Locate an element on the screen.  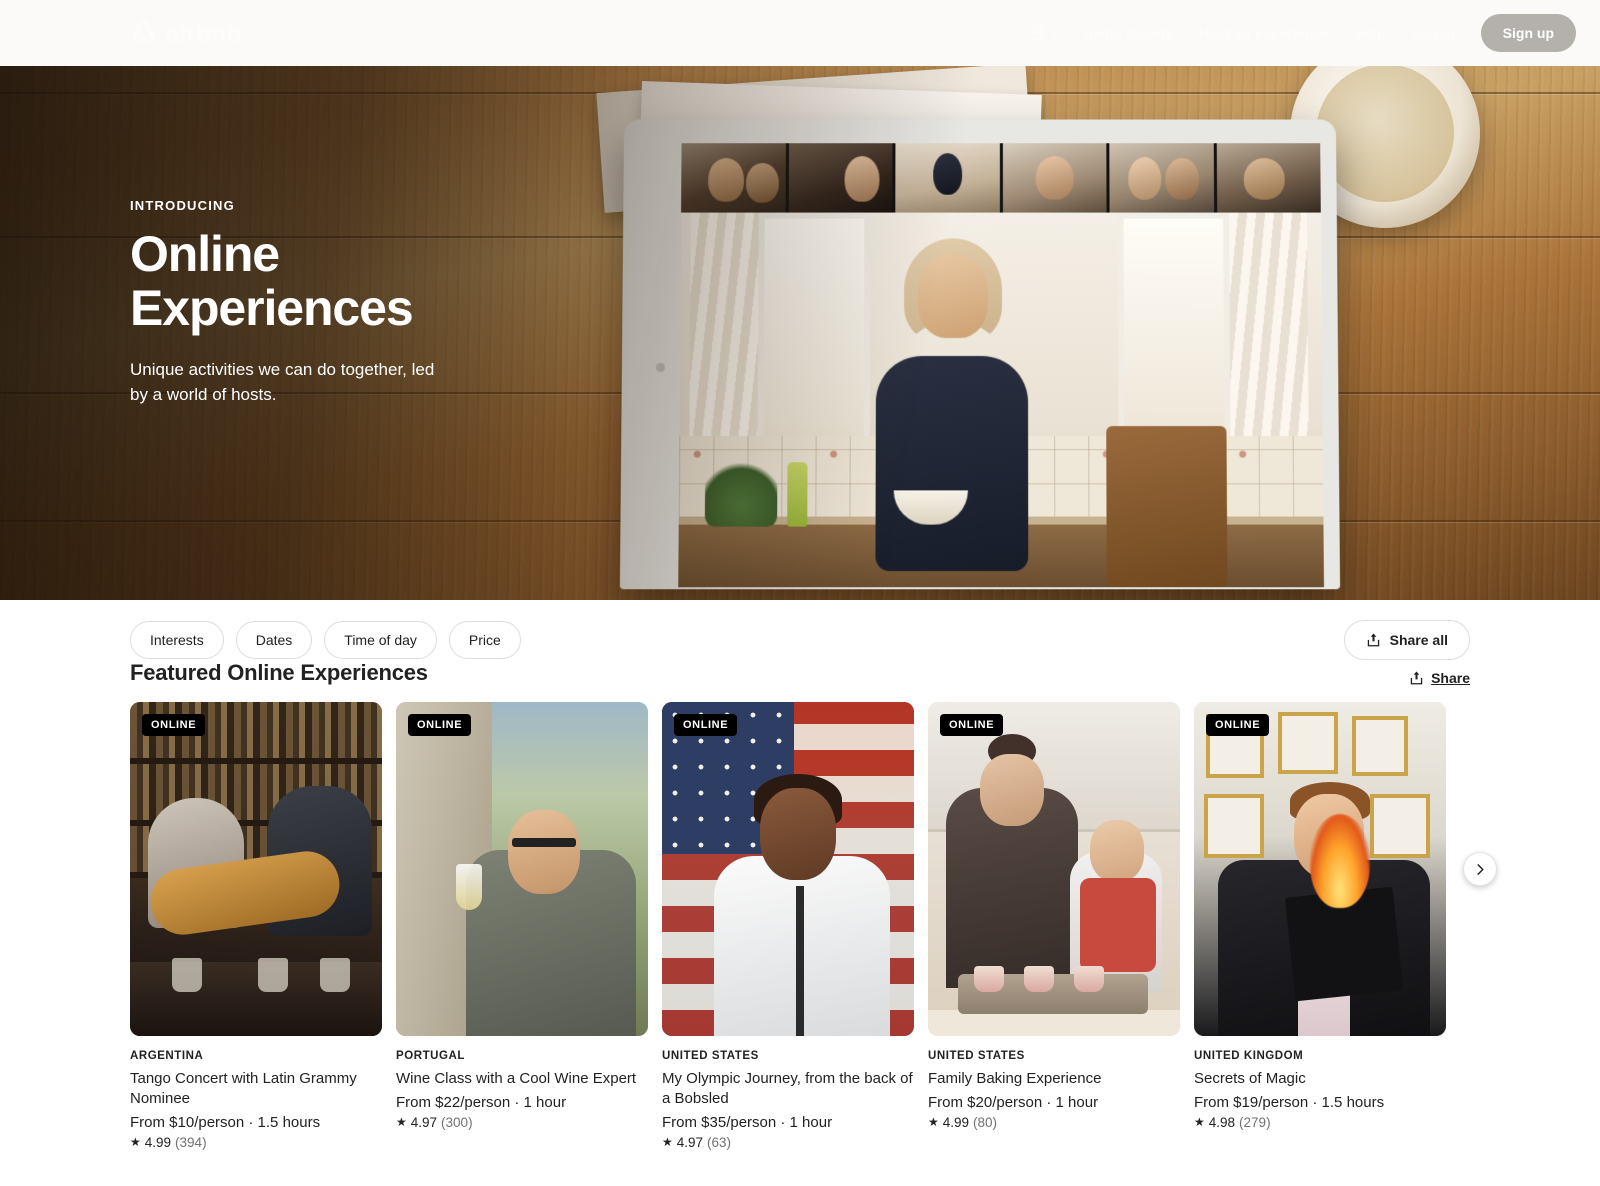
card-review-count: (63) is located at coordinates (719, 1142).